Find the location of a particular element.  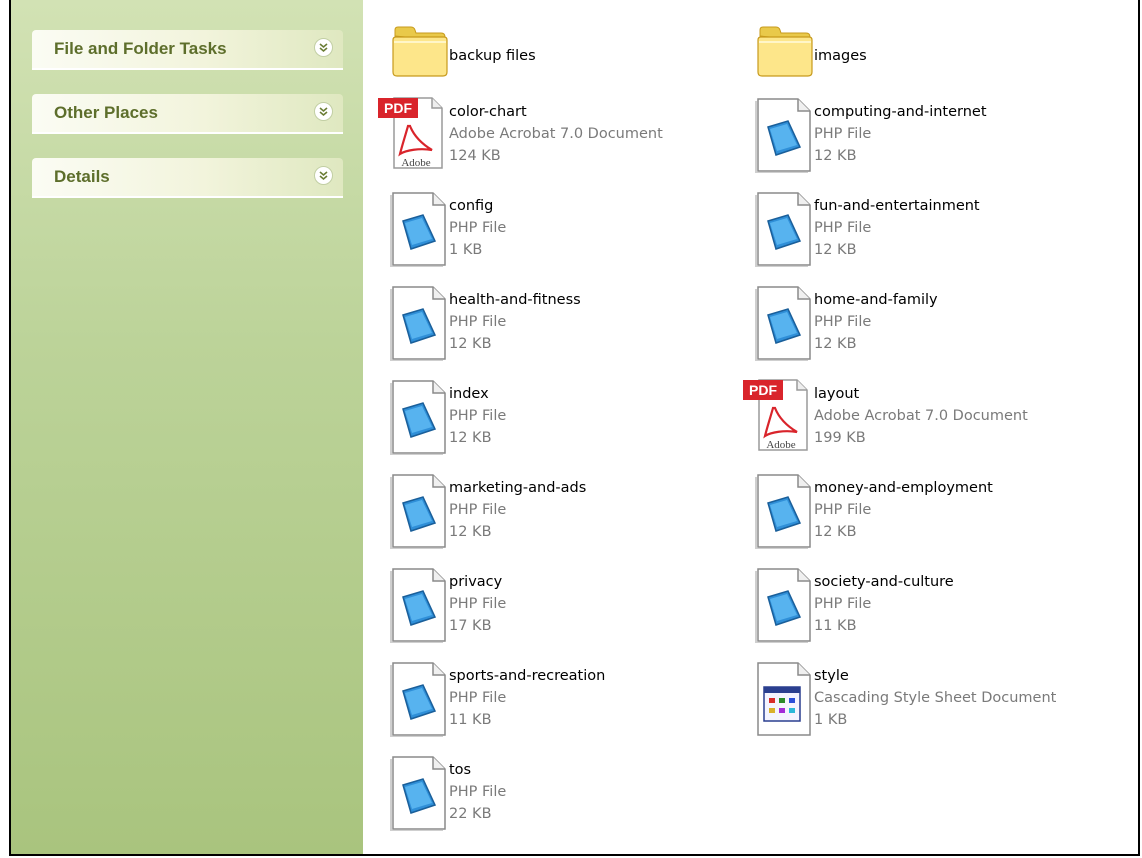

file-item: marketing-and-ads PHP File 12 KB is located at coordinates (560, 508).